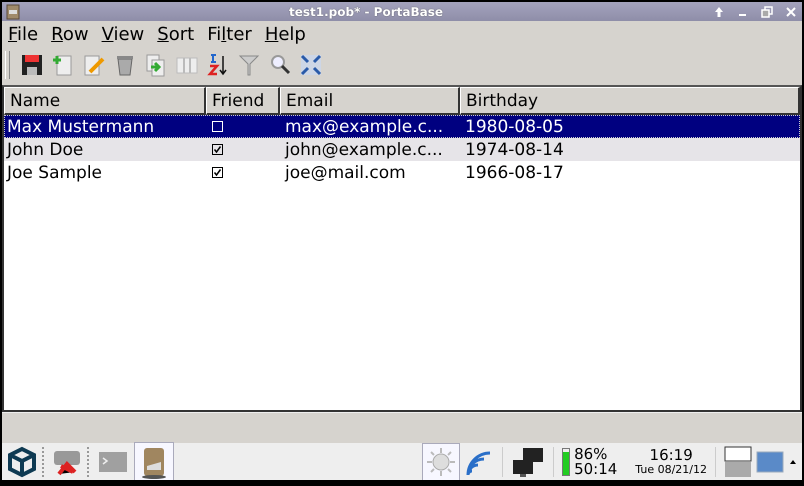  I want to click on menu-item: Help, so click(285, 34).